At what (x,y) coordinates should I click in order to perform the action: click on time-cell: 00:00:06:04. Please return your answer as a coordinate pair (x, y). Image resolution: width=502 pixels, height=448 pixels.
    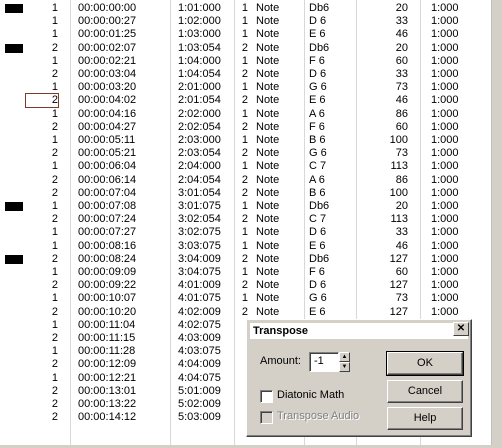
    Looking at the image, I should click on (107, 166).